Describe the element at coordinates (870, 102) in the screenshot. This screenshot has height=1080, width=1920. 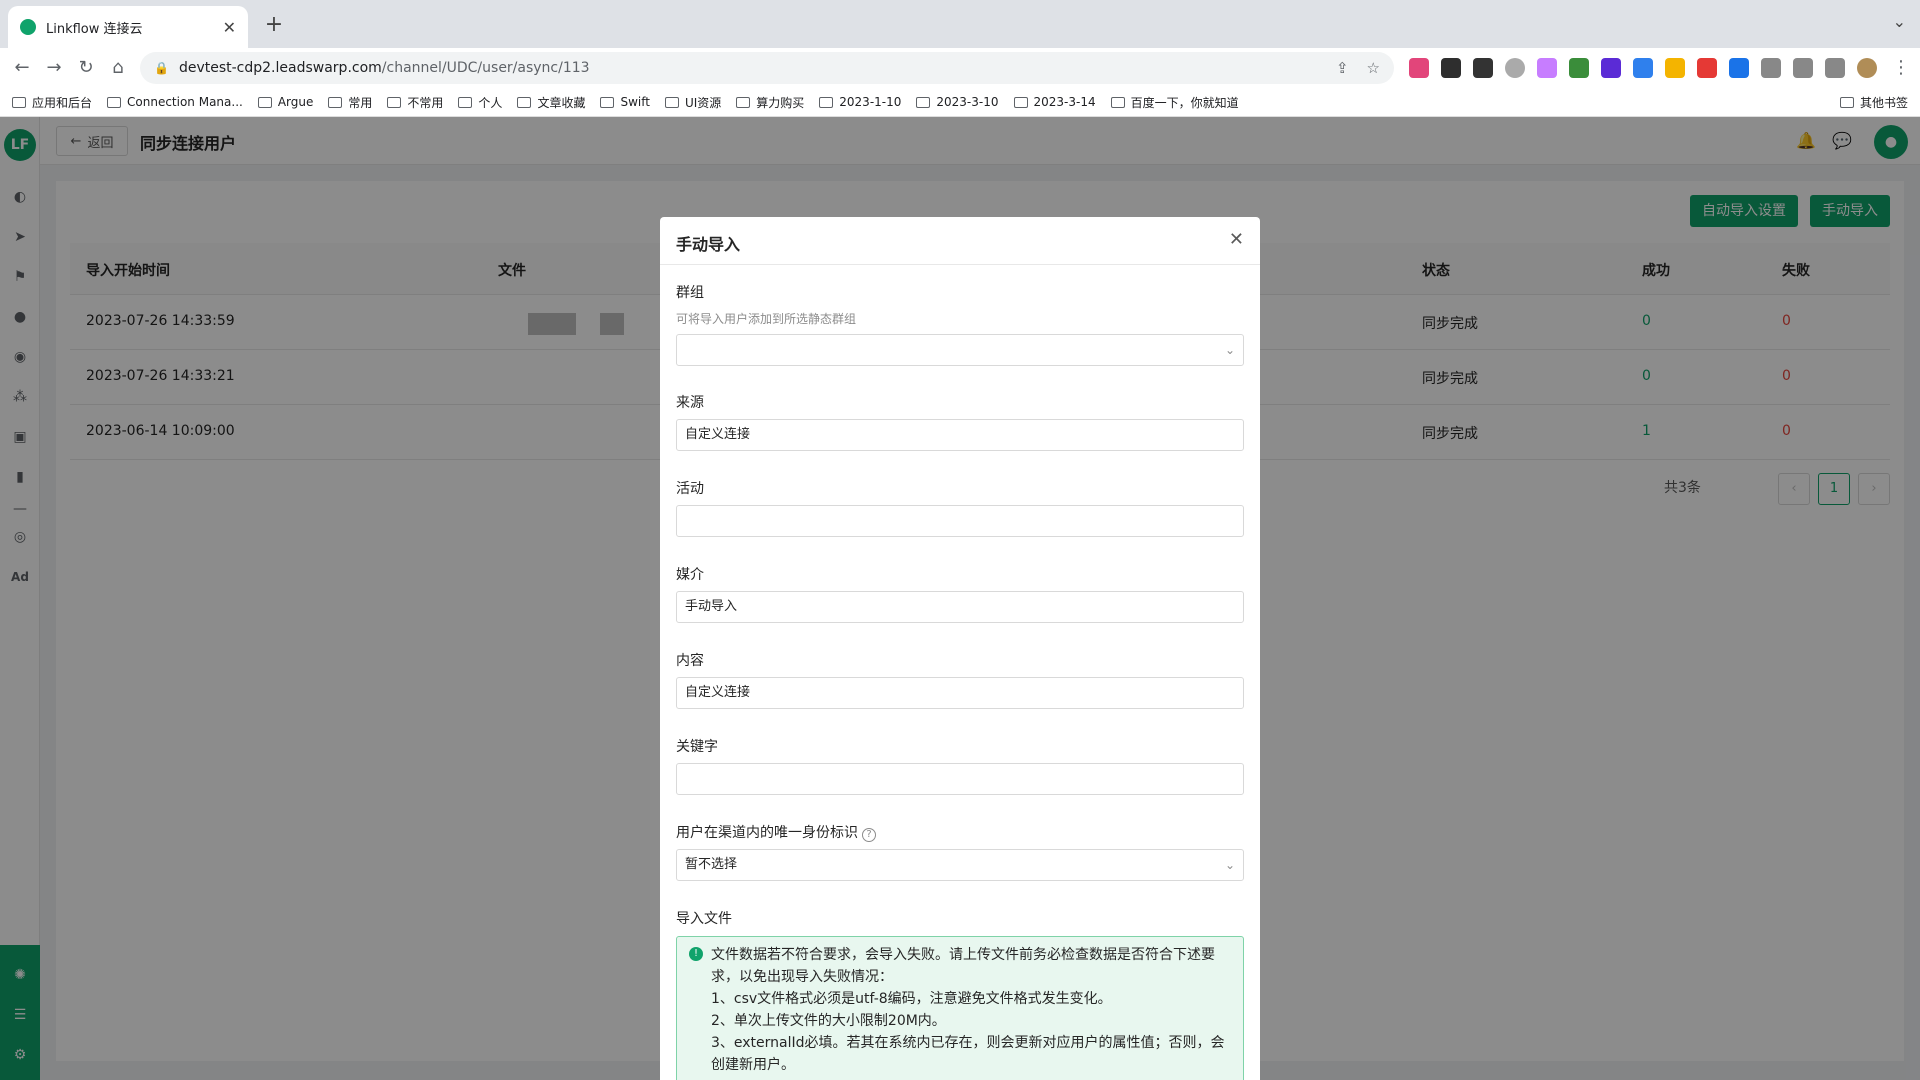
I see `bookmark-label: 2023-1-10` at that location.